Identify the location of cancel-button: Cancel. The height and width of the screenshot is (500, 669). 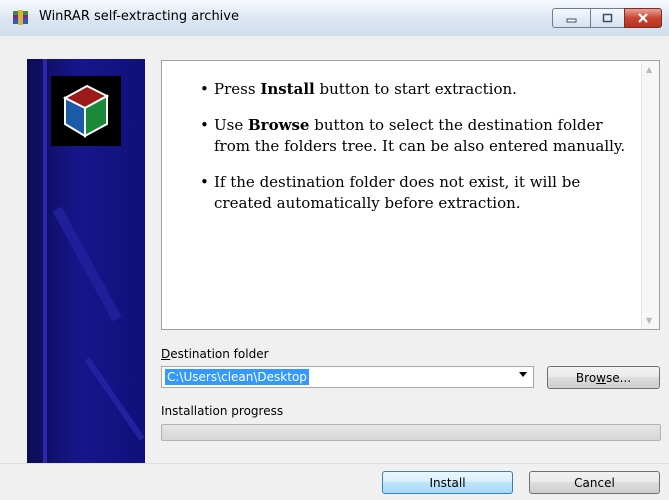
(594, 482).